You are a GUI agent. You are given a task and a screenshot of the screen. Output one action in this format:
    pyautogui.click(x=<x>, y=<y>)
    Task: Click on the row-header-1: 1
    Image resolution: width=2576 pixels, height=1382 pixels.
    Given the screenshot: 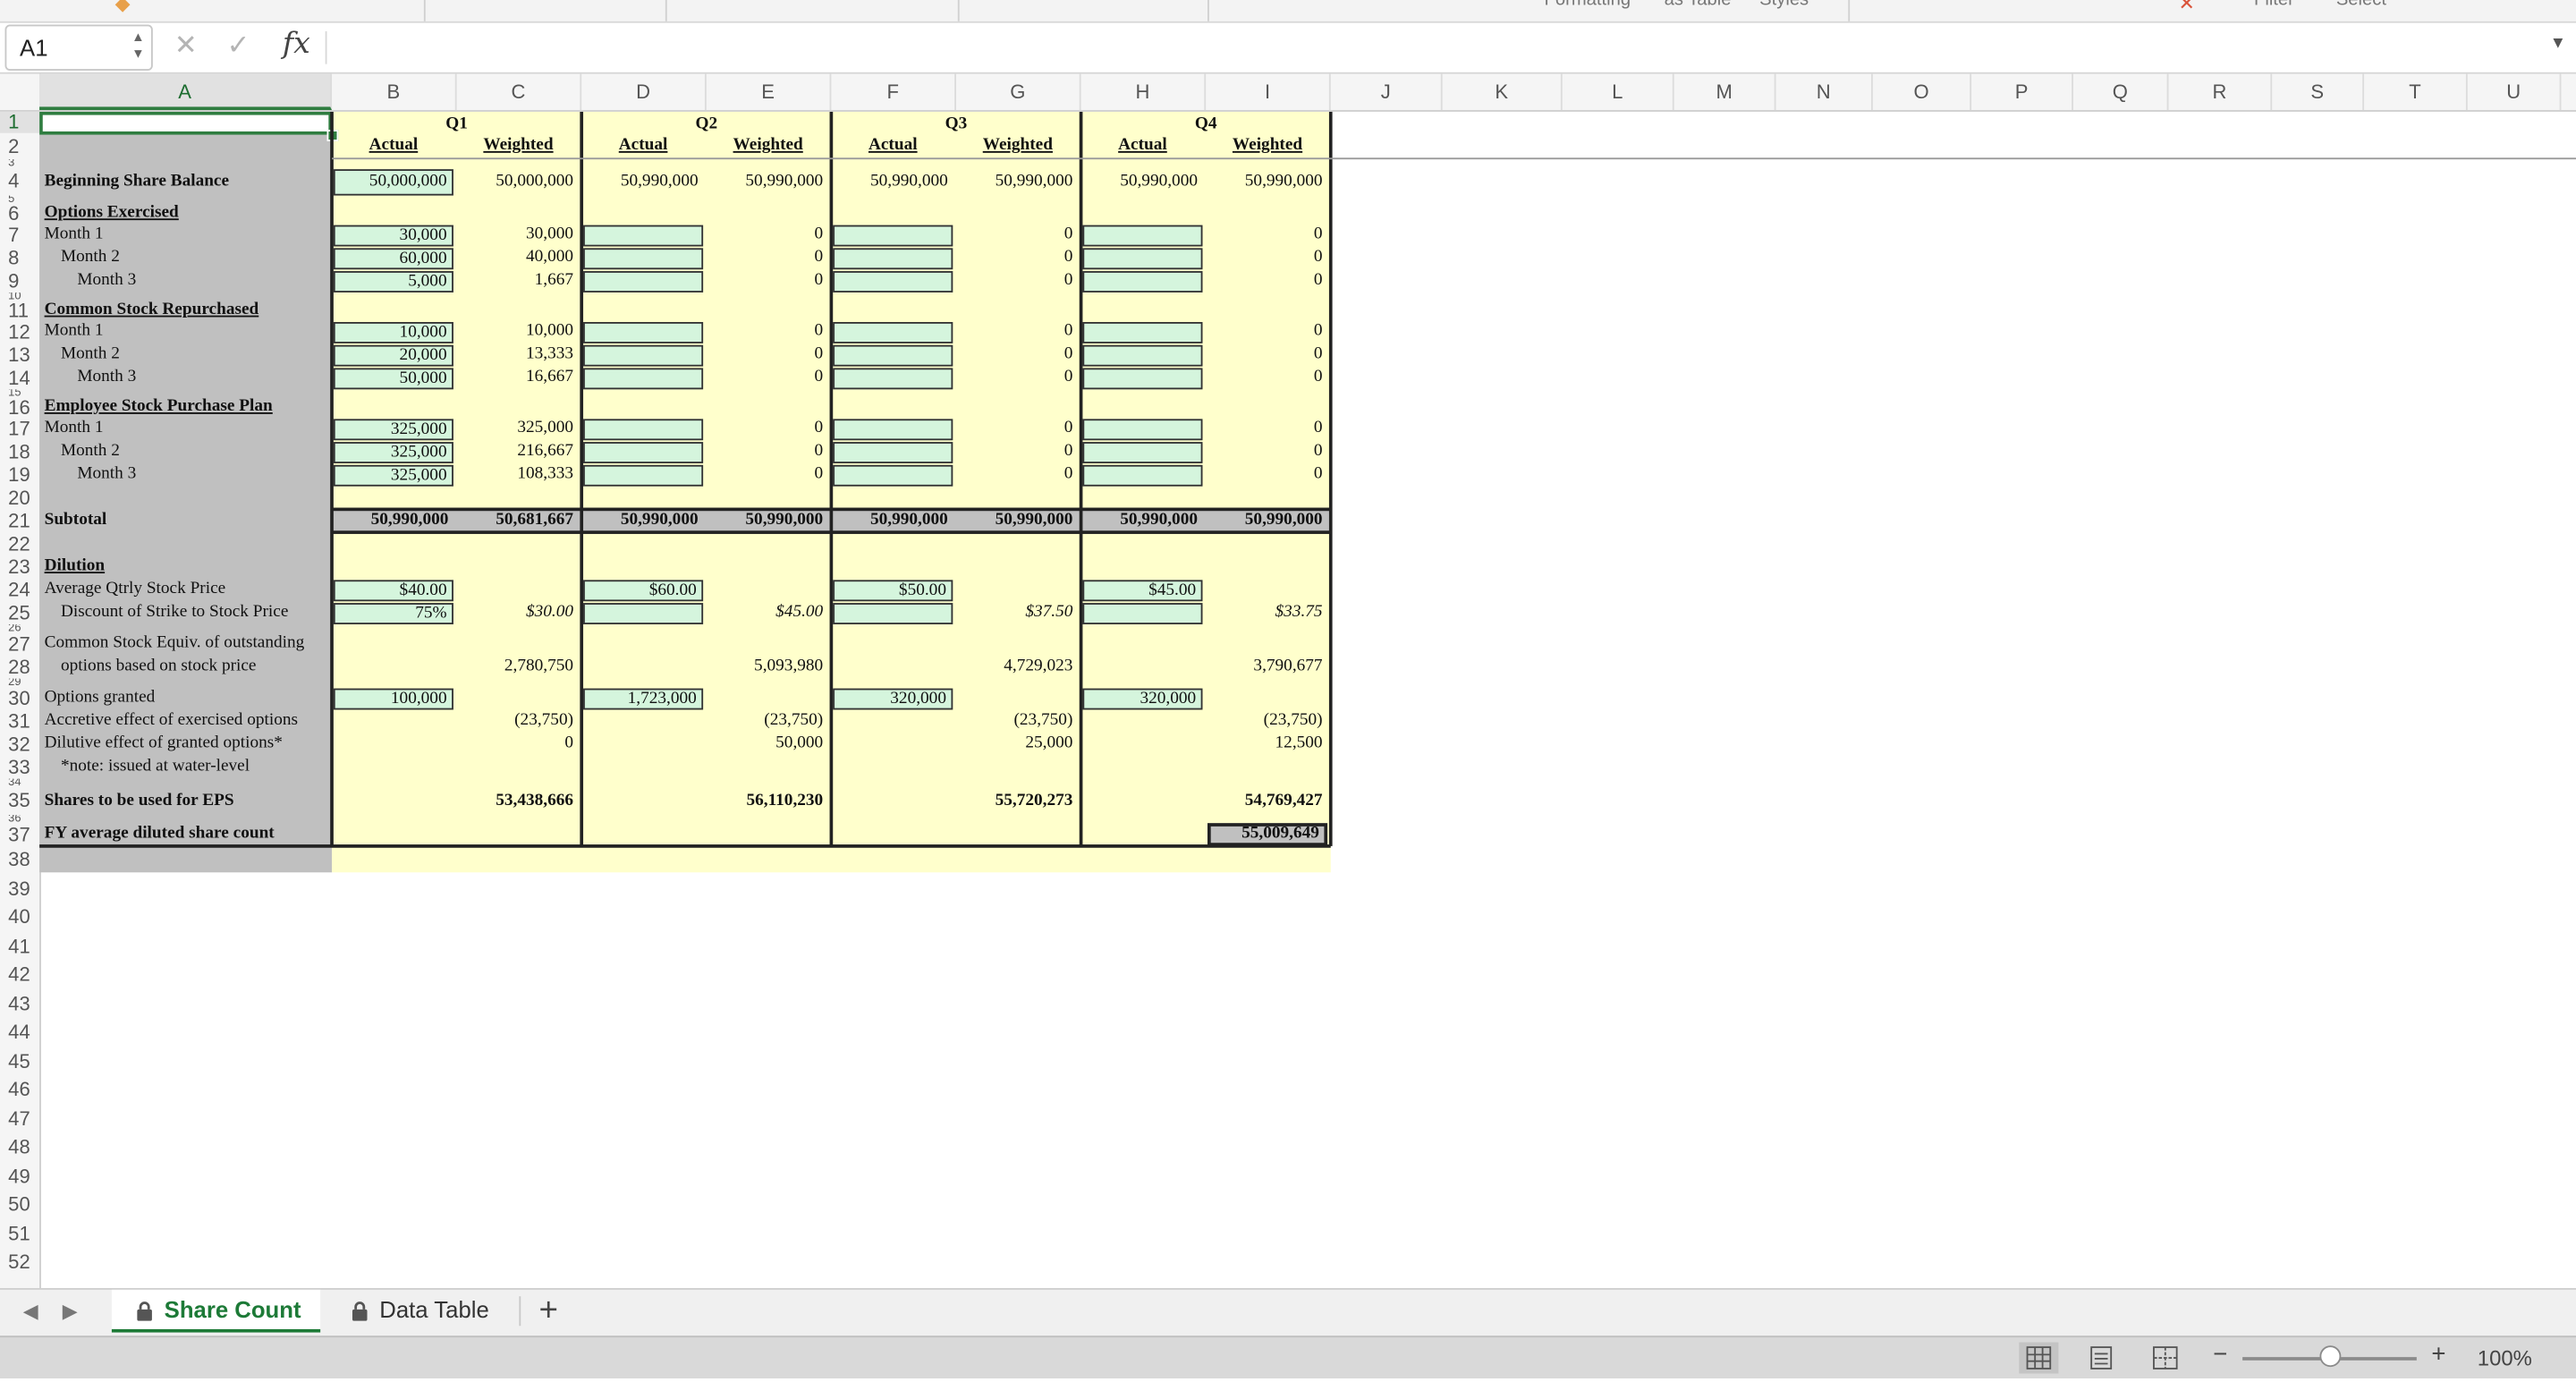 What is the action you would take?
    pyautogui.click(x=20, y=122)
    